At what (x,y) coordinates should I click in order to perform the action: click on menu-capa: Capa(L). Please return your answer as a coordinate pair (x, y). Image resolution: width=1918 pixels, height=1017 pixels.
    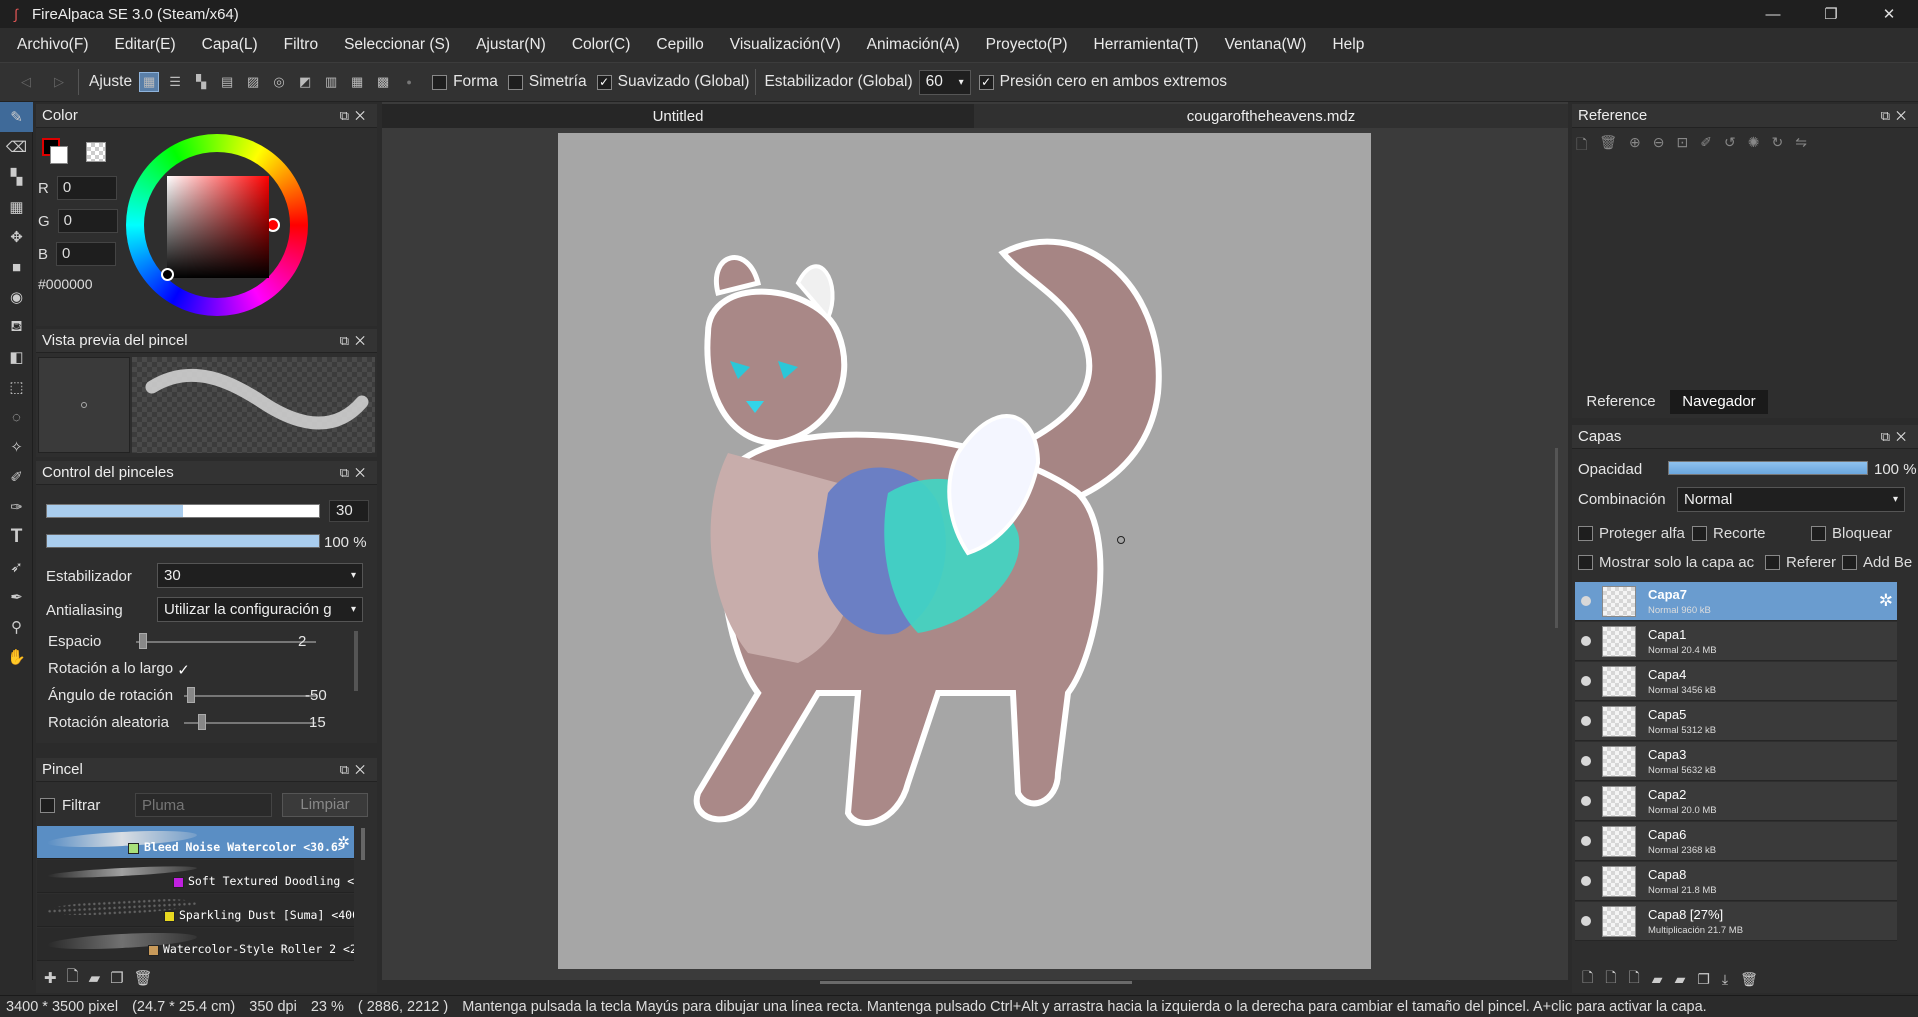
    Looking at the image, I should click on (230, 45).